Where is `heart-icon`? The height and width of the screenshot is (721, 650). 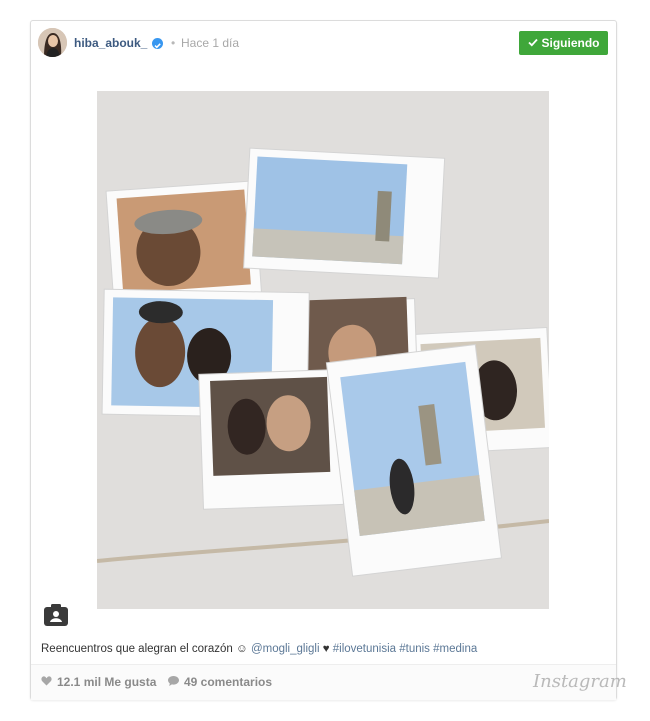
heart-icon is located at coordinates (46, 682).